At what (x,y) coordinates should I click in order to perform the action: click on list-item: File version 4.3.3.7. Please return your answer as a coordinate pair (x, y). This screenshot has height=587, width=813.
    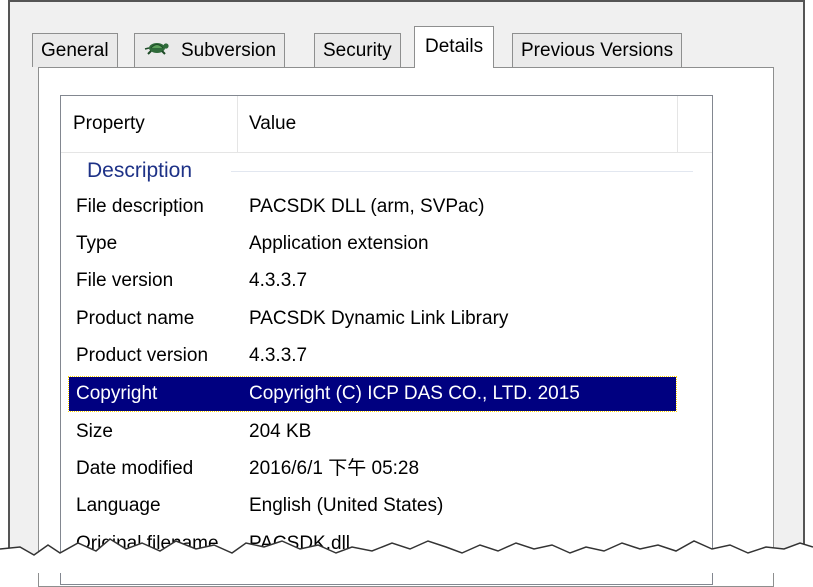
    Looking at the image, I should click on (372, 281).